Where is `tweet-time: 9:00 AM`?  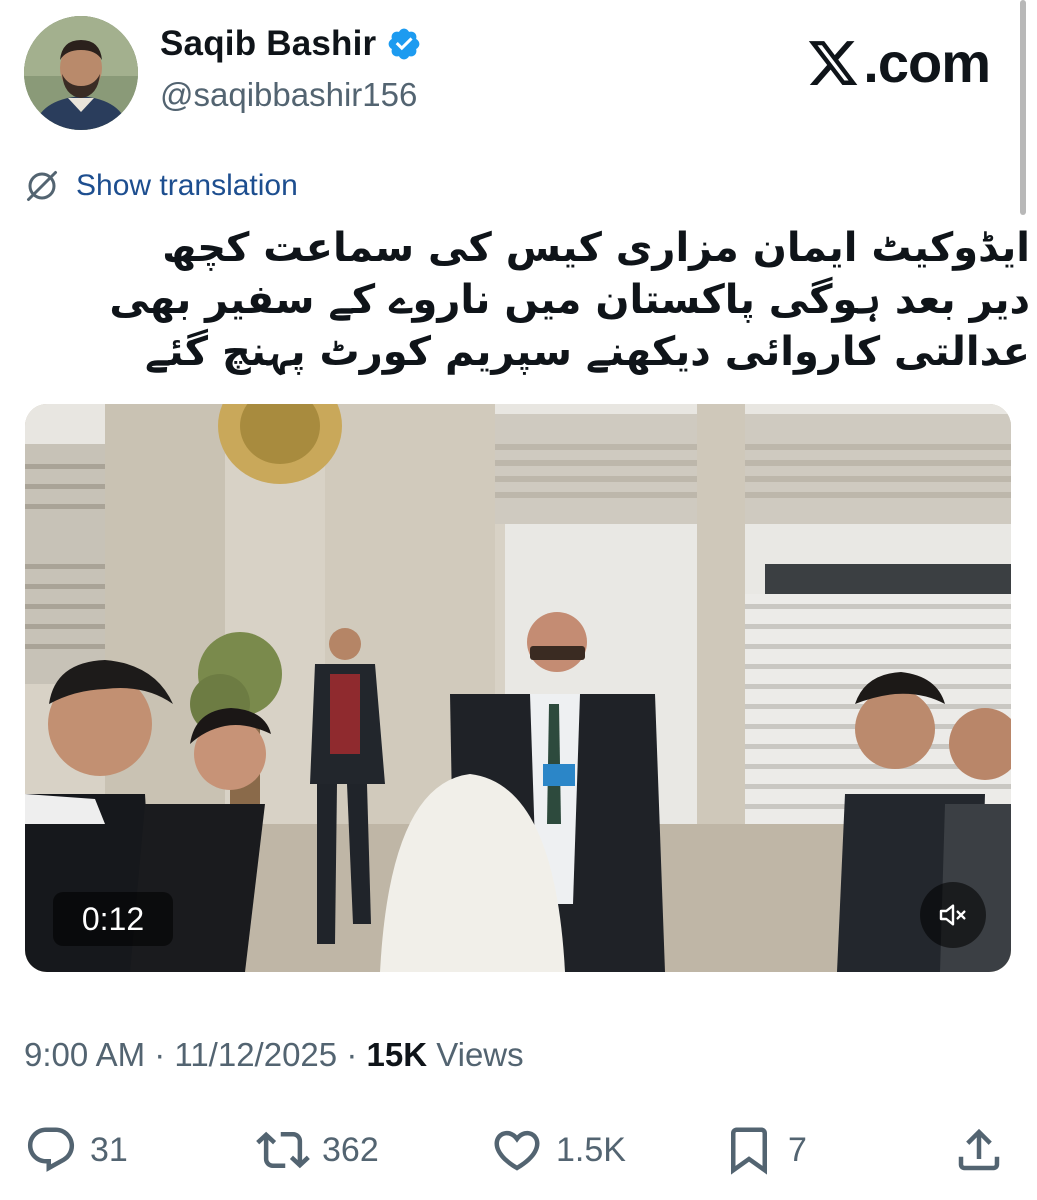
tweet-time: 9:00 AM is located at coordinates (84, 1054).